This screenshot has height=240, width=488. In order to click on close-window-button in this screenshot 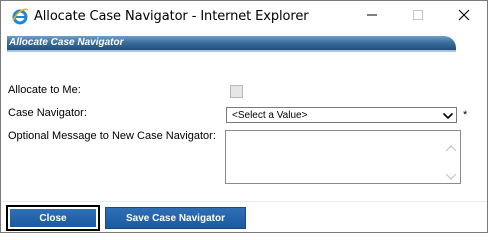, I will do `click(464, 16)`.